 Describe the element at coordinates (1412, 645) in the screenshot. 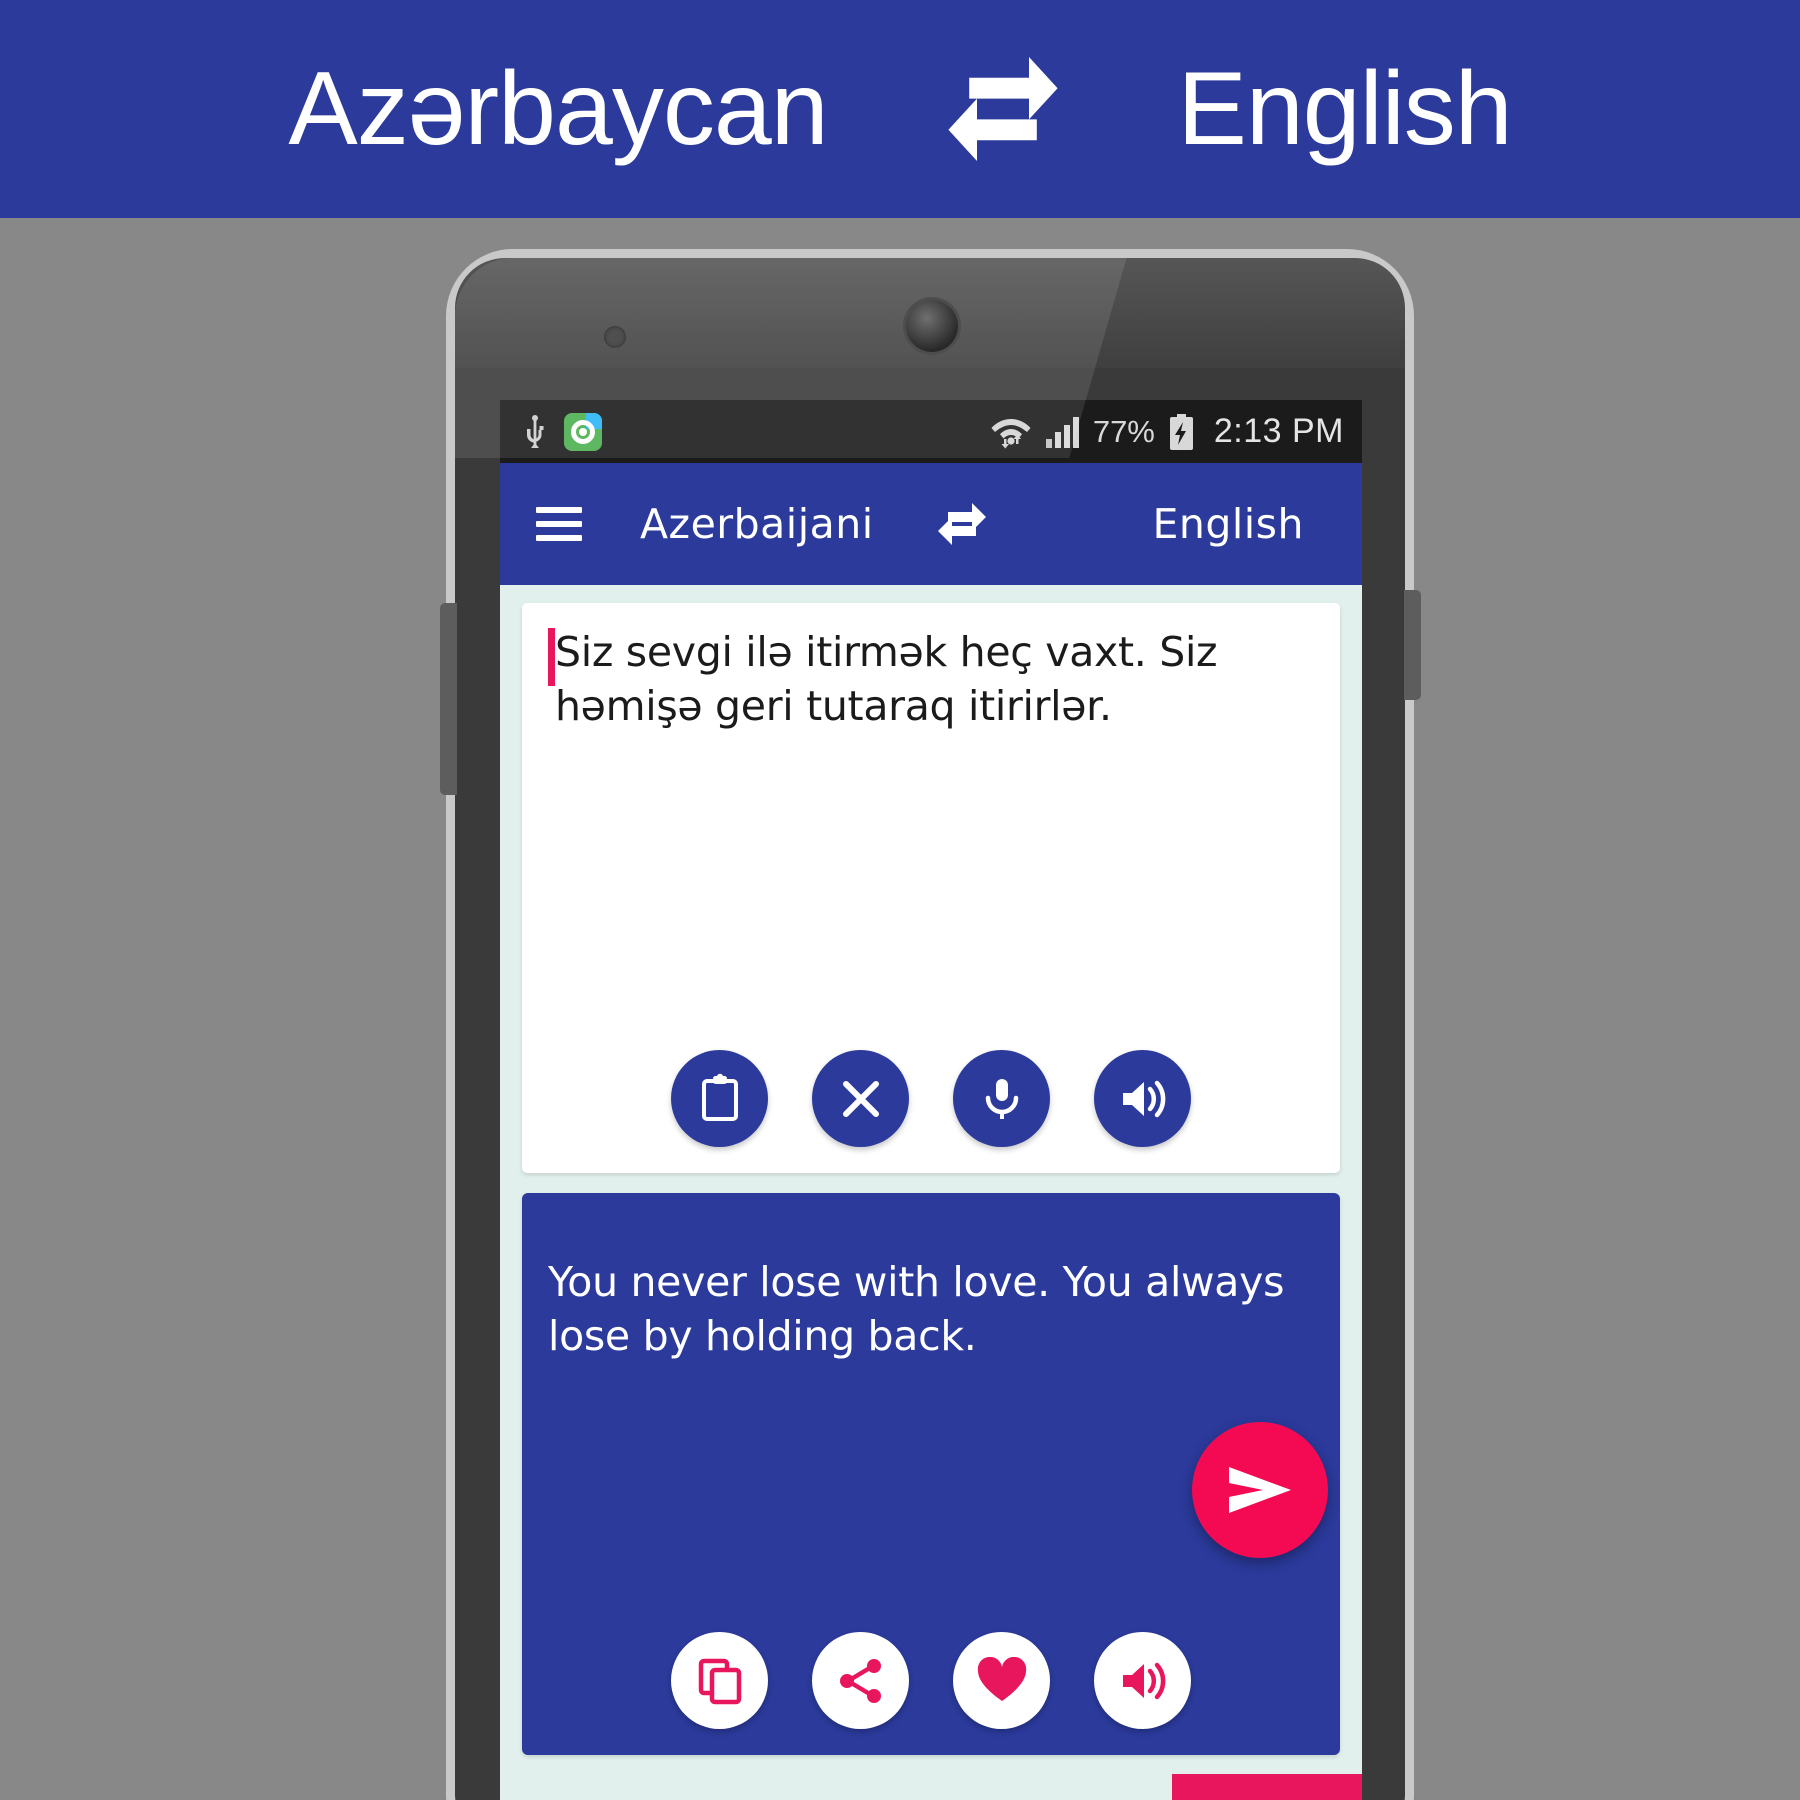

I see `phone-power-button` at that location.